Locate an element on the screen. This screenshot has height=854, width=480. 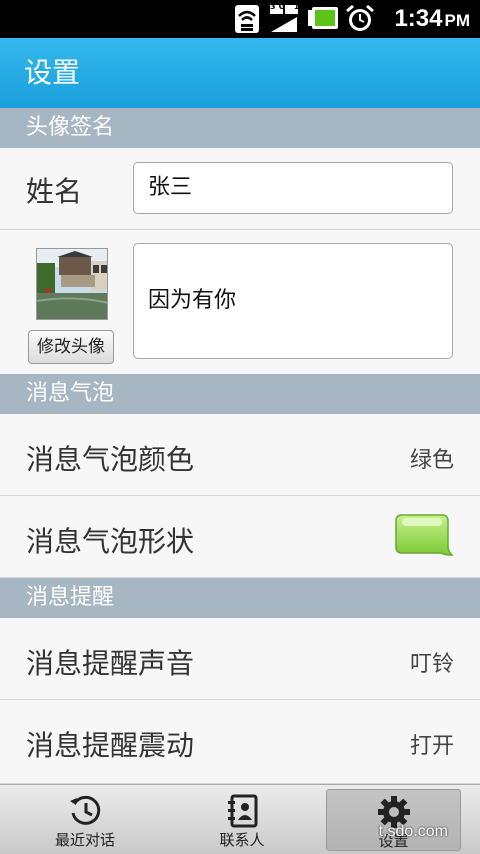
bubble-color-row: 消息气泡颜色 绿色 is located at coordinates (240, 455).